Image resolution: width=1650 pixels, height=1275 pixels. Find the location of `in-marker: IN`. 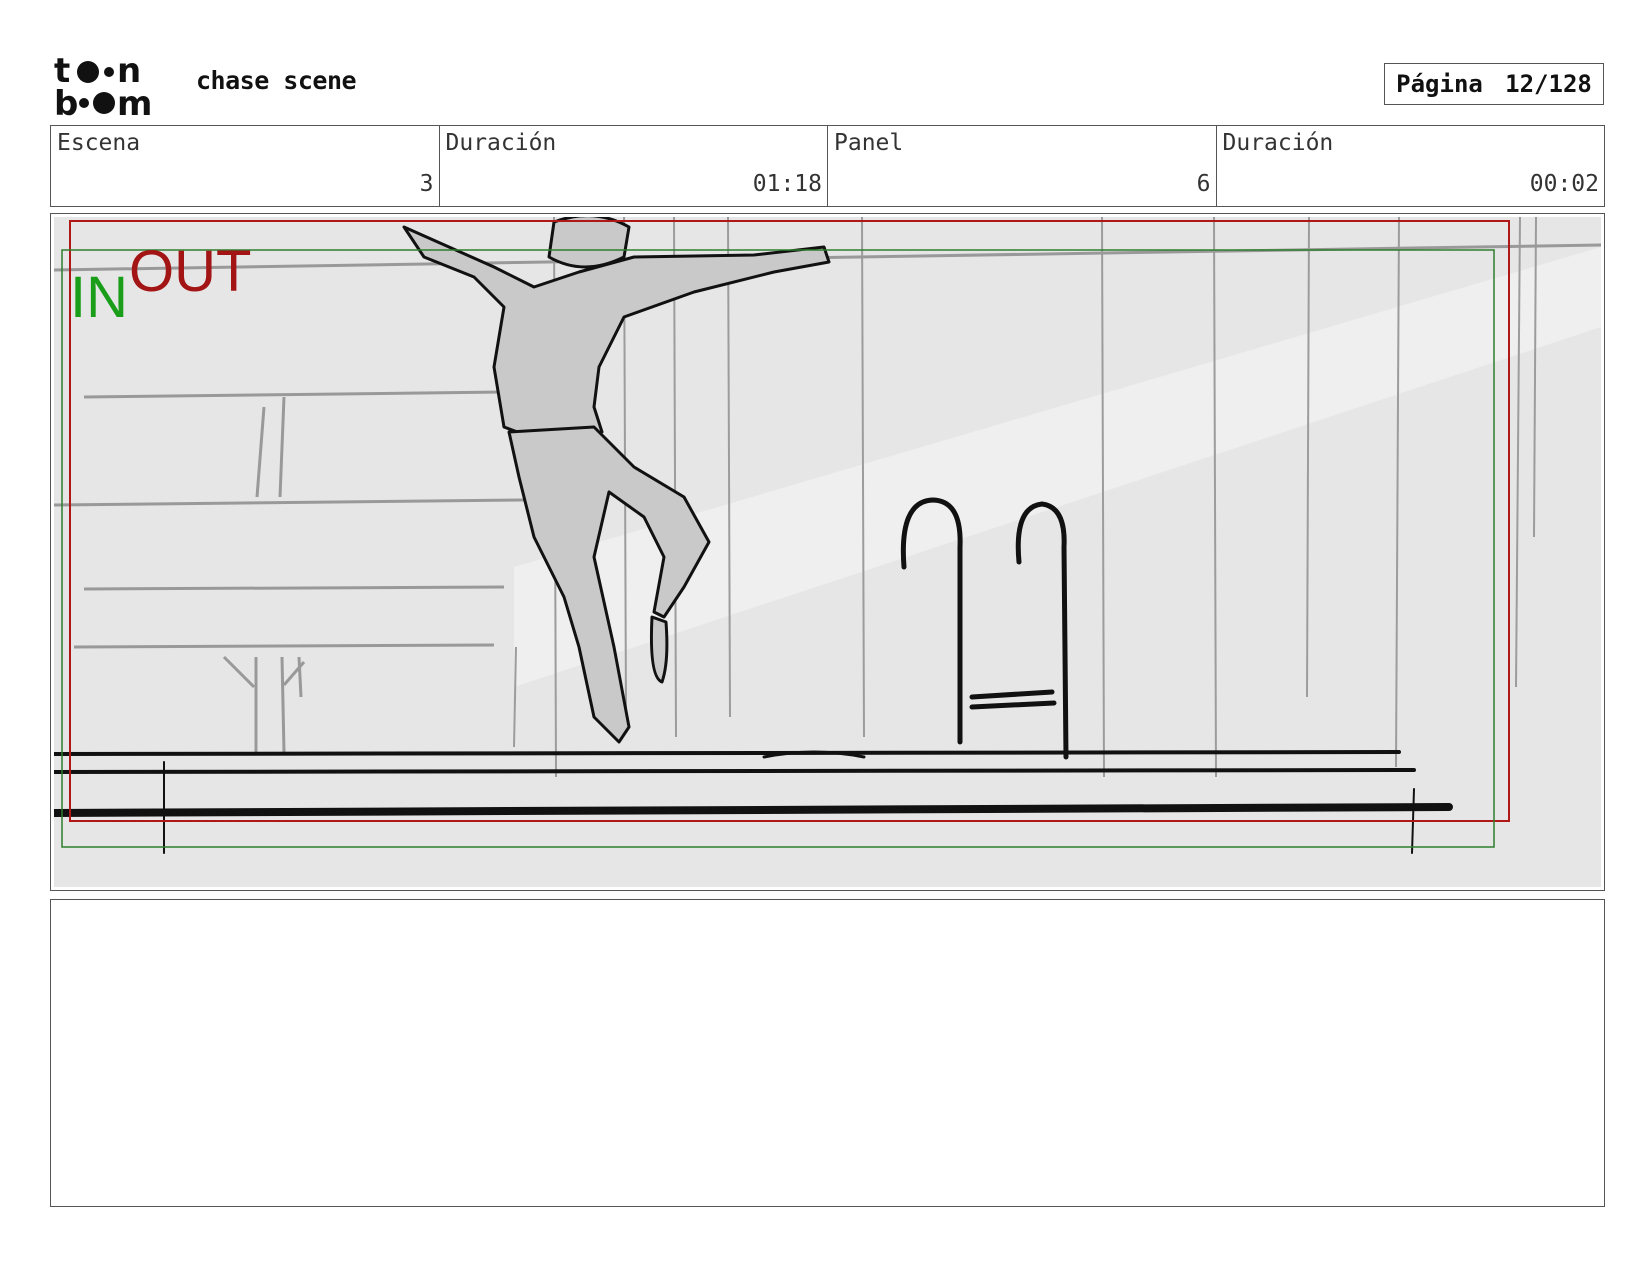

in-marker: IN is located at coordinates (99, 297).